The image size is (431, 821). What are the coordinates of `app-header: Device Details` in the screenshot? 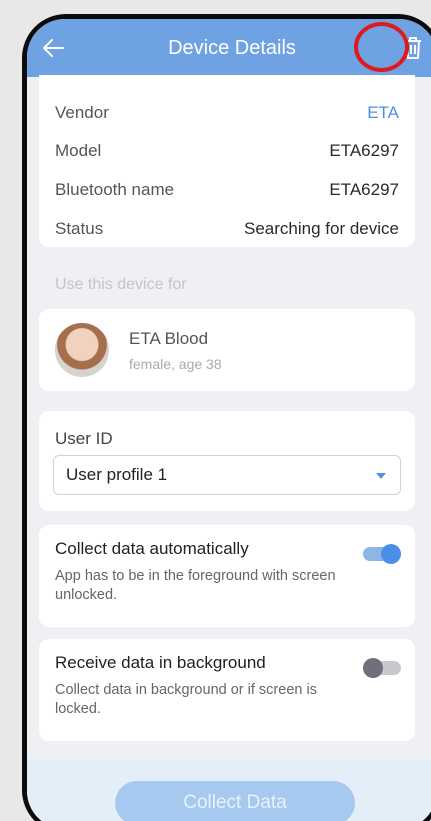 It's located at (229, 48).